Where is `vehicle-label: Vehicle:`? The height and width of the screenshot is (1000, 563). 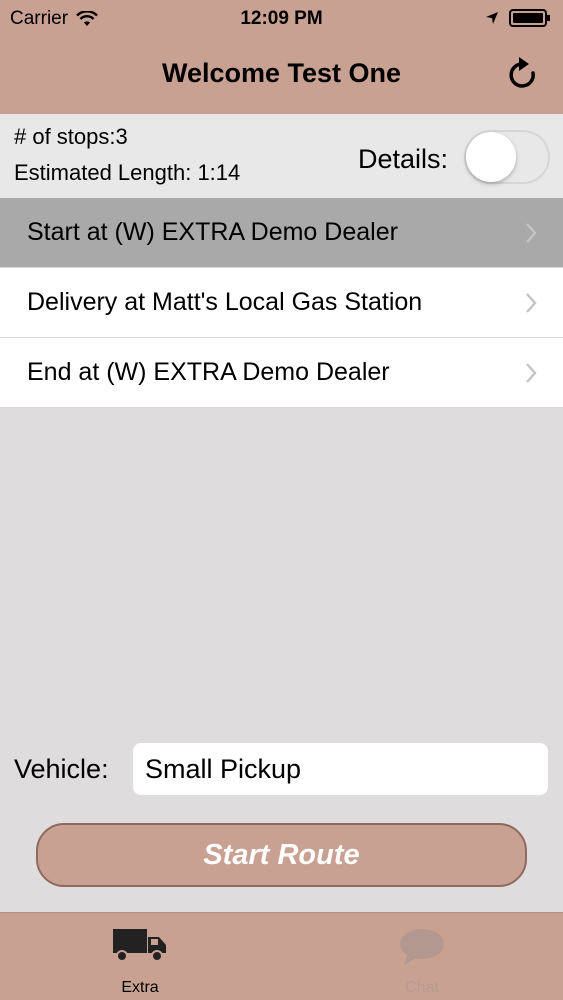 vehicle-label: Vehicle: is located at coordinates (61, 769).